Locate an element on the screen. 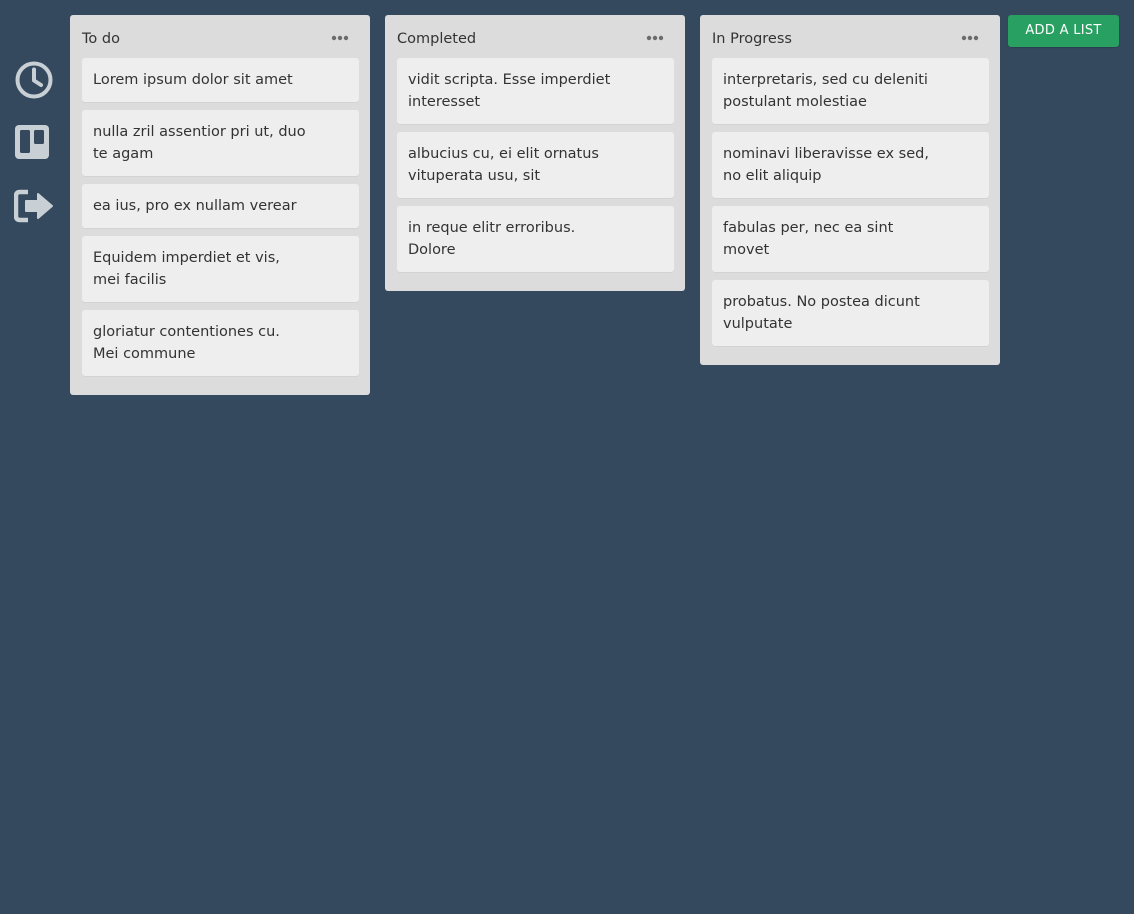 This screenshot has height=914, width=1134. card-text: gloriatur contentiones cu. Mei commune is located at coordinates (186, 343).